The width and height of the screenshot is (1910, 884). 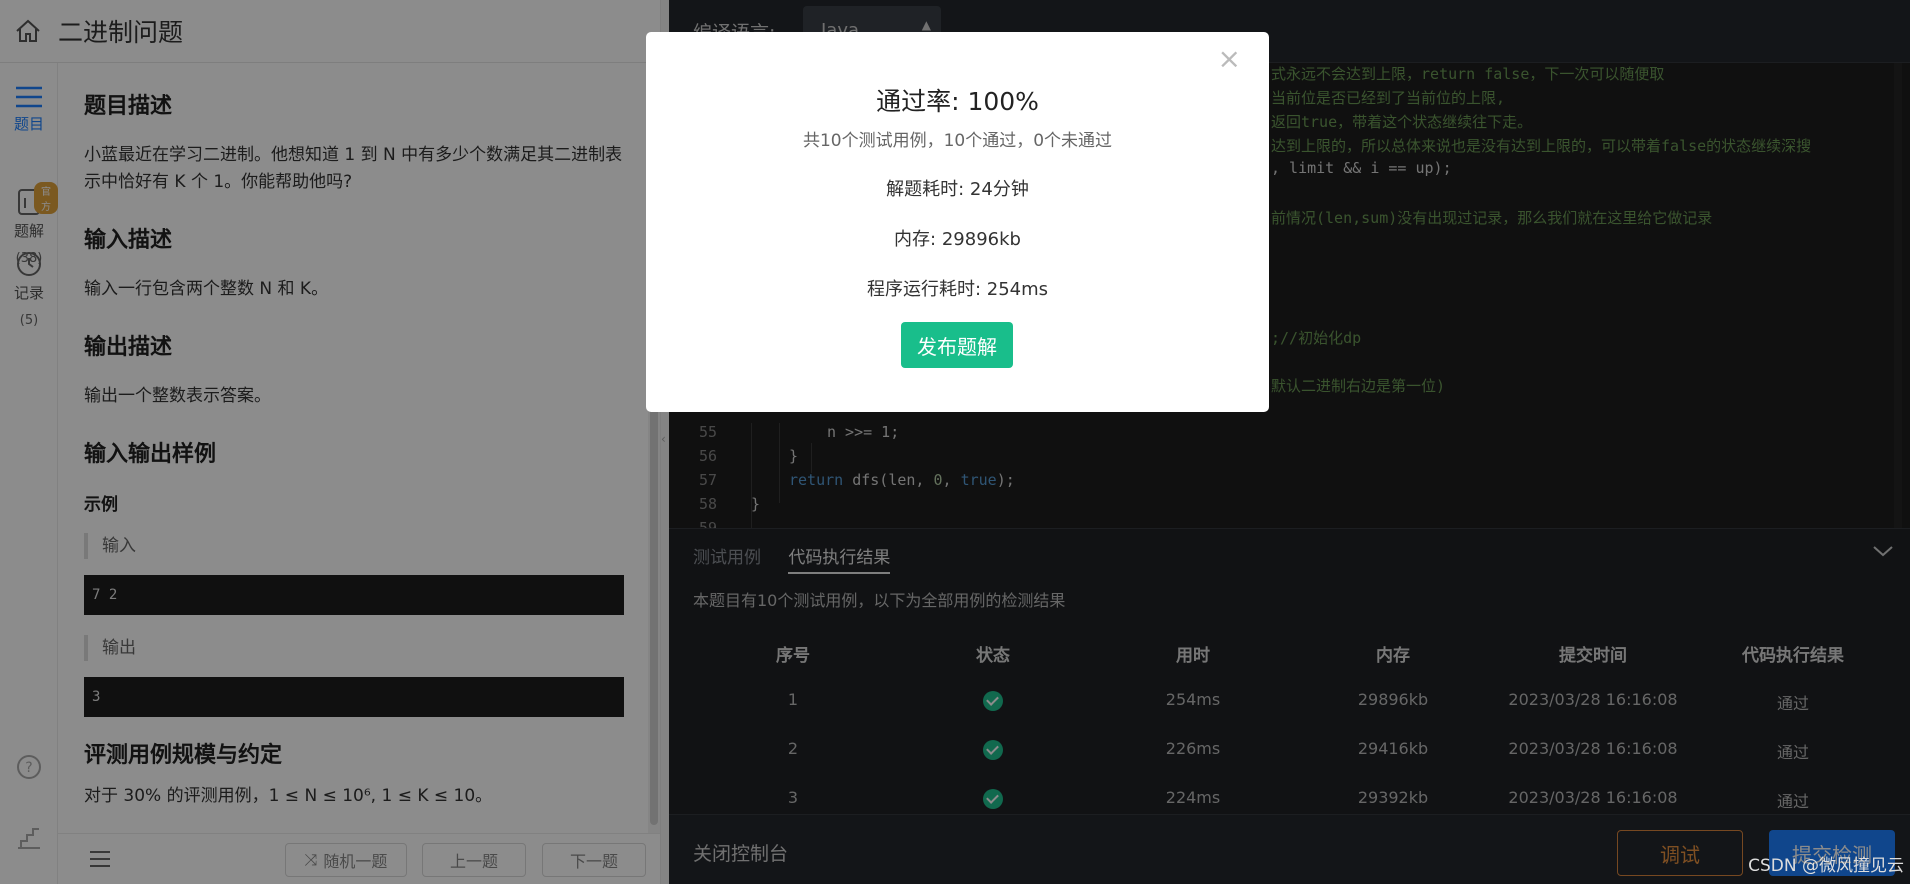 I want to click on pass-rate: 通过率: 100%, so click(x=957, y=101).